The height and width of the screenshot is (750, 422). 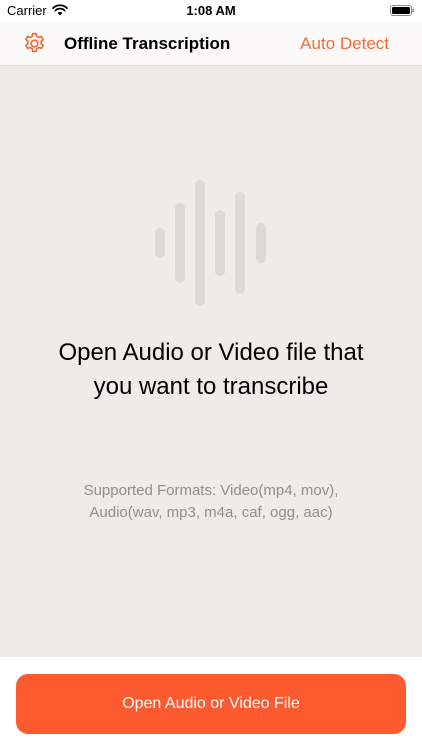 I want to click on bottom-panel: Open Audio or Video File, so click(x=211, y=703).